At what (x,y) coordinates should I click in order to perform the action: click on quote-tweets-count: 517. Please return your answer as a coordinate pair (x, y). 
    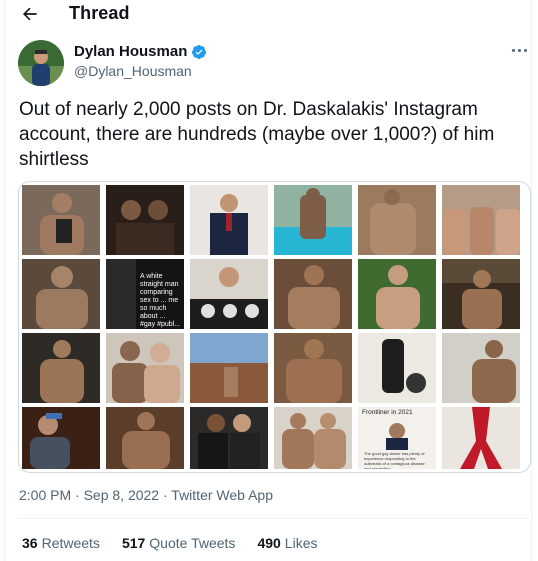
    Looking at the image, I should click on (133, 543).